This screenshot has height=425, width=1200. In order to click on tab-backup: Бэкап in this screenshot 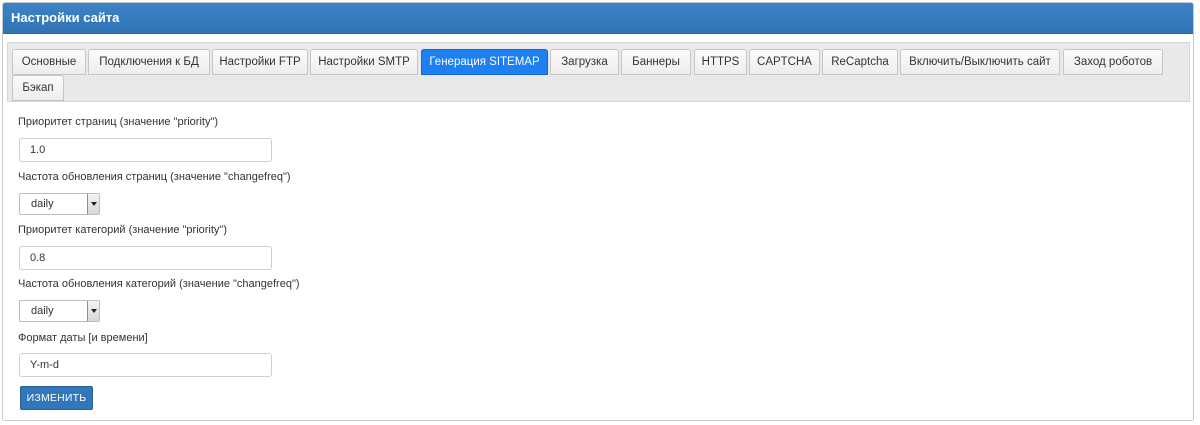, I will do `click(38, 88)`.